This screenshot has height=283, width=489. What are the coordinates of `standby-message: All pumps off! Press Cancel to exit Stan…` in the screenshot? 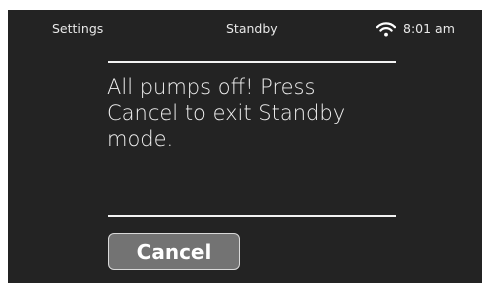 It's located at (226, 113).